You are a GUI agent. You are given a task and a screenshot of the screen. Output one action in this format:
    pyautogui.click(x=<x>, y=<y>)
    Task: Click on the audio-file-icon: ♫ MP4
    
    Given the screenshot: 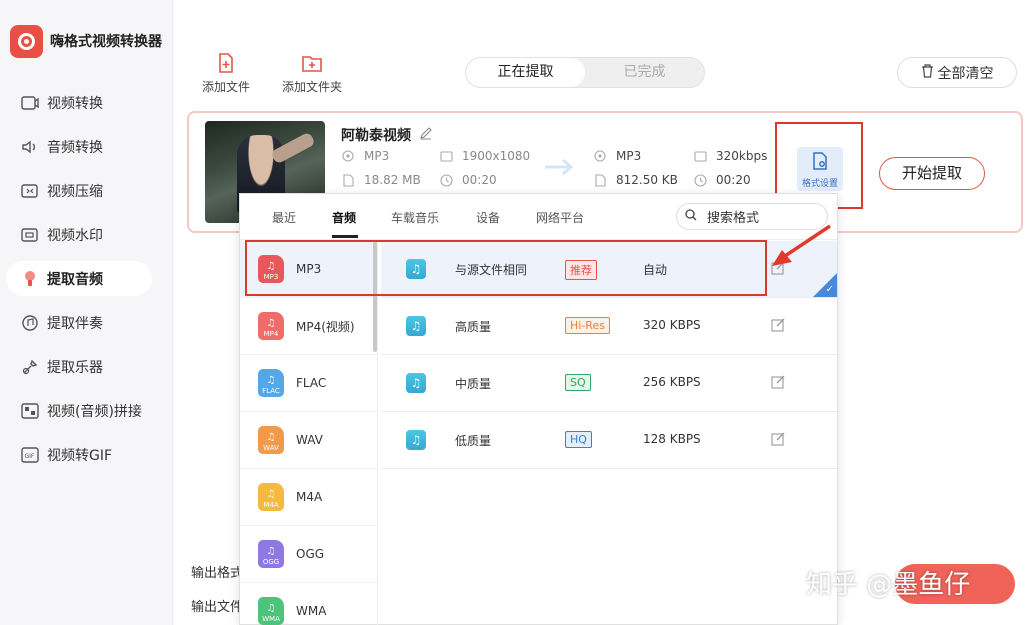 What is the action you would take?
    pyautogui.click(x=271, y=326)
    